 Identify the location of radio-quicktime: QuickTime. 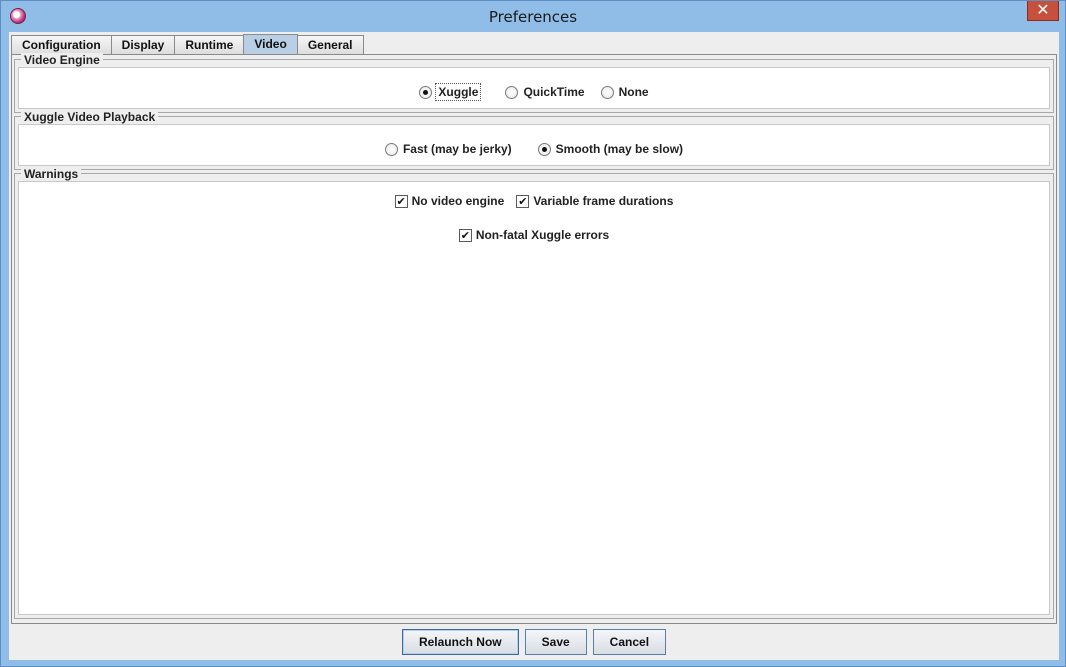
(545, 92).